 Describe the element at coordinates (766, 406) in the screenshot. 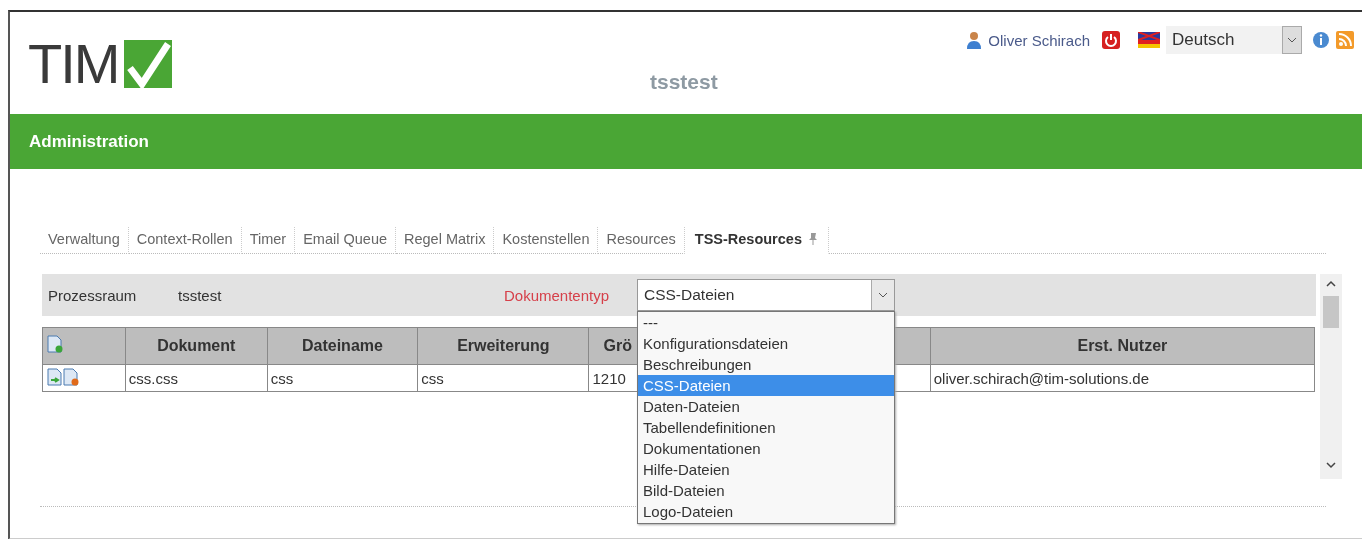

I see `dropdown-option: Daten-Dateien` at that location.